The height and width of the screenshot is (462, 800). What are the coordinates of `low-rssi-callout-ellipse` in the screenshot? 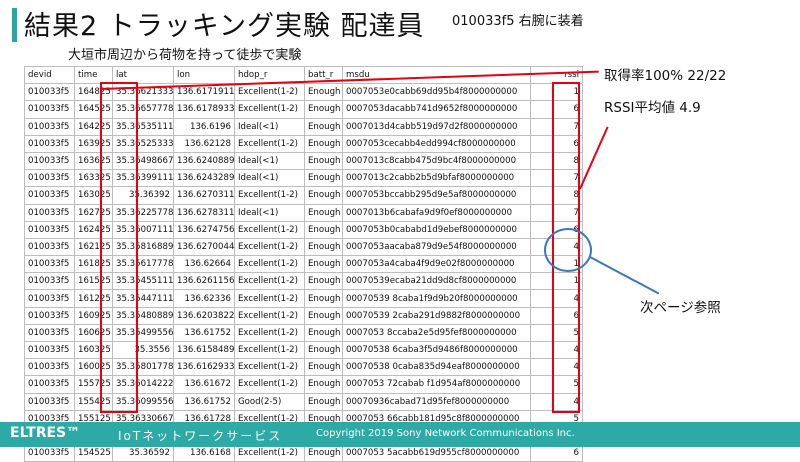 It's located at (568, 250).